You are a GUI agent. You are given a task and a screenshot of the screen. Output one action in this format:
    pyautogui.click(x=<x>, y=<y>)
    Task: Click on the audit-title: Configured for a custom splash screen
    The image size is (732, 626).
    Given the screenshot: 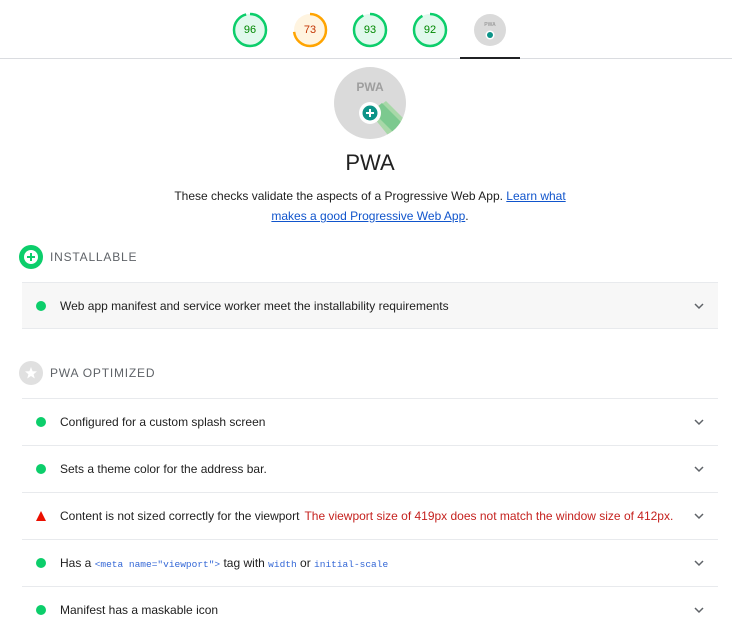 What is the action you would take?
    pyautogui.click(x=163, y=422)
    